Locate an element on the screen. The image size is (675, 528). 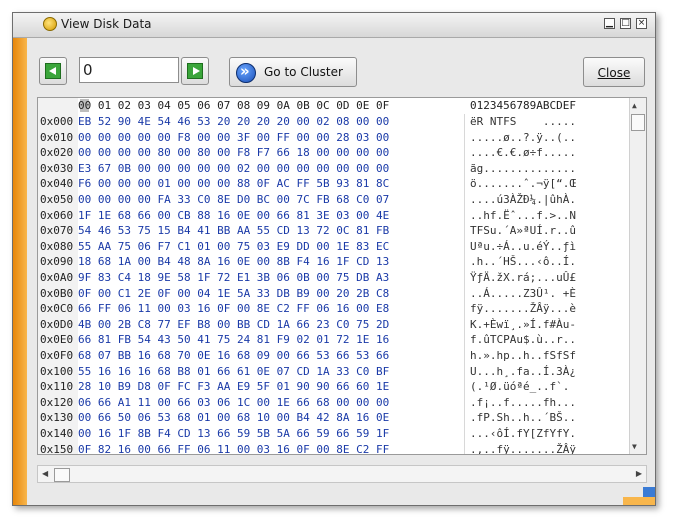
horizontal-scroll-thumb is located at coordinates (62, 475).